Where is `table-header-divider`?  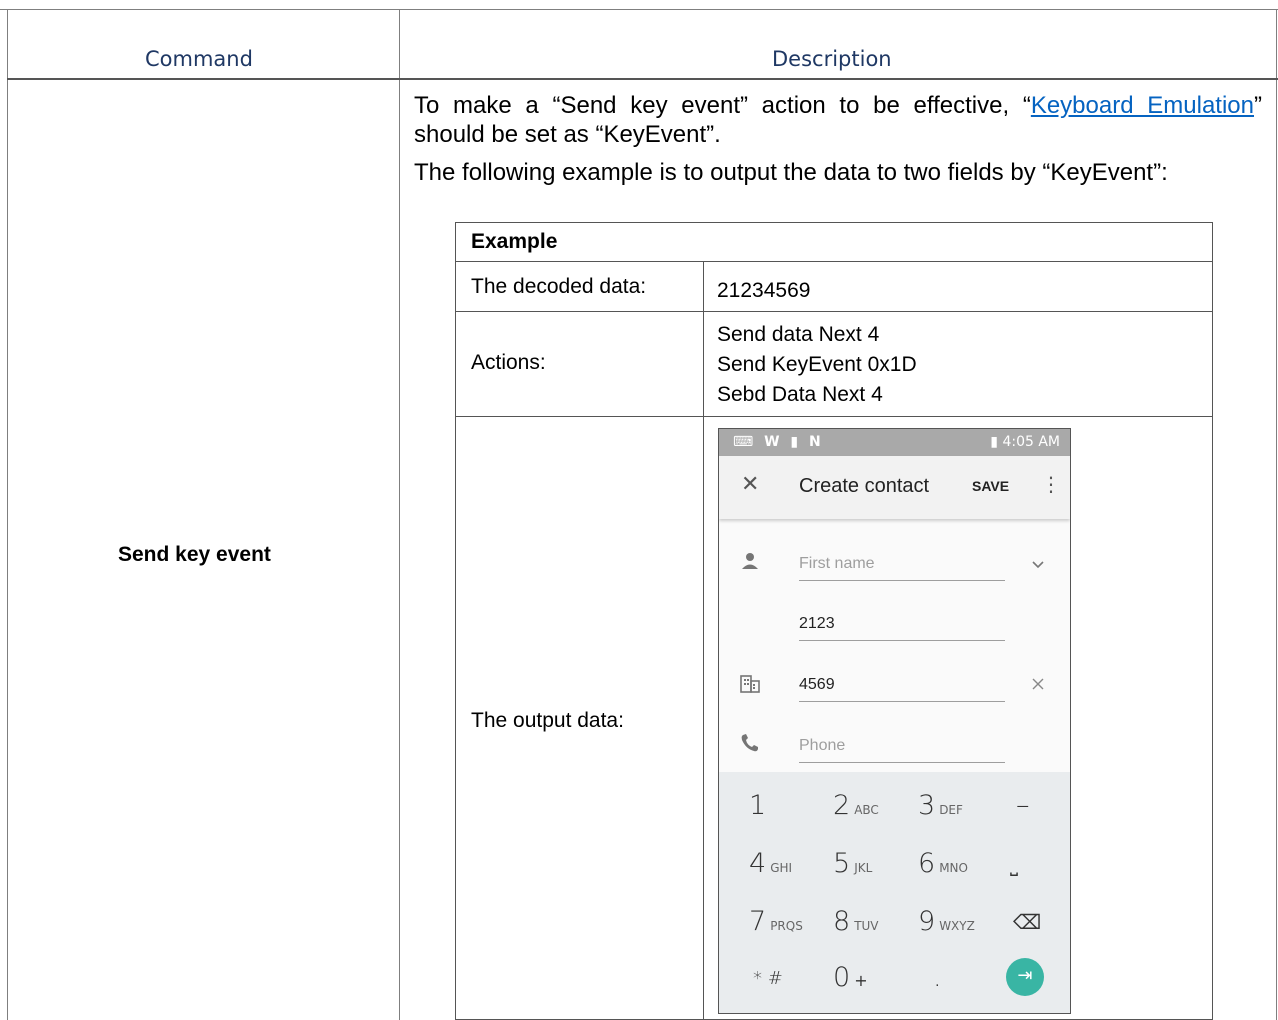
table-header-divider is located at coordinates (642, 79).